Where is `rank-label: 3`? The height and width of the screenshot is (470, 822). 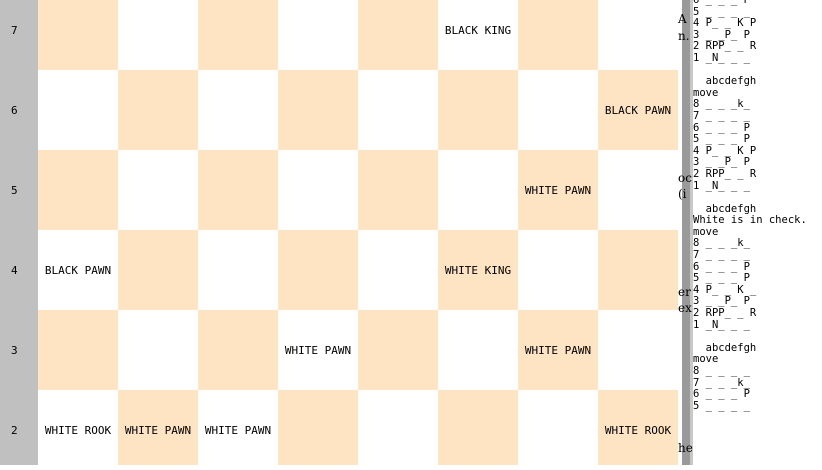 rank-label: 3 is located at coordinates (14, 350).